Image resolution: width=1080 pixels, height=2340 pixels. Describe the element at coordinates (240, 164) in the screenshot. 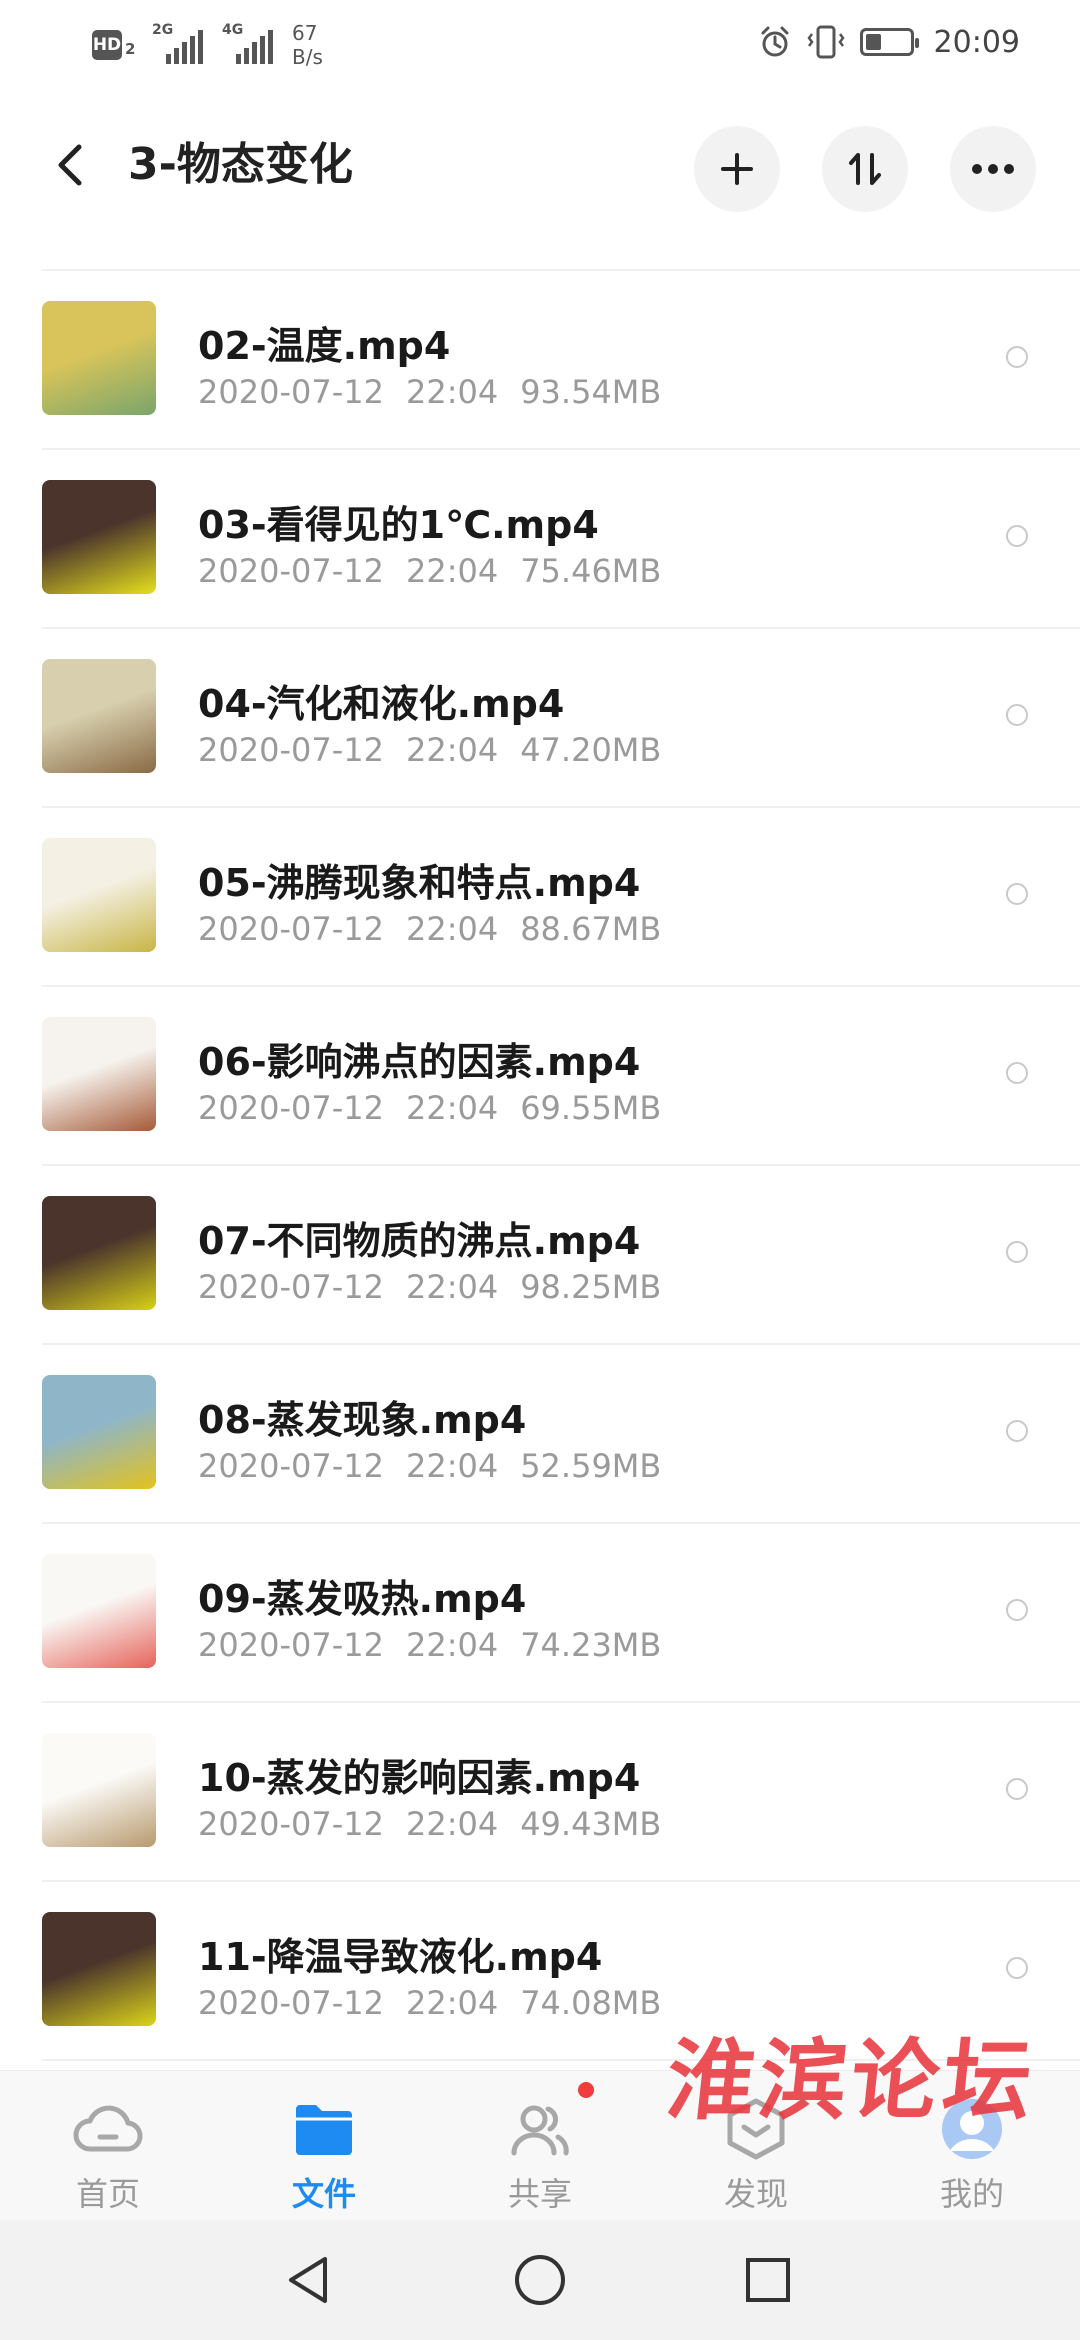

I see `page-title: 3-物态变化` at that location.